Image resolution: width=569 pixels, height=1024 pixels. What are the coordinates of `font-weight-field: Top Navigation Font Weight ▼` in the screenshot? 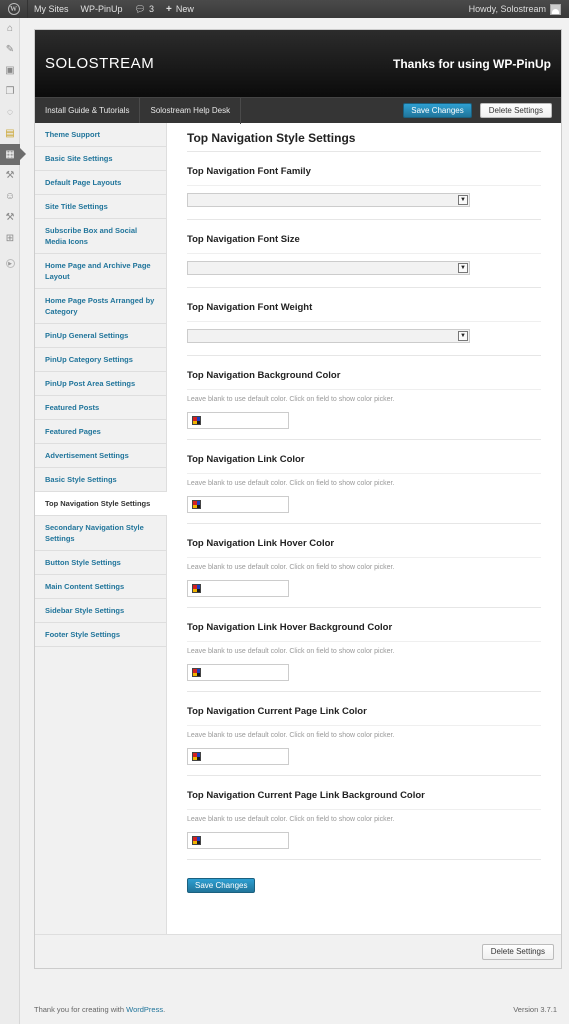 It's located at (364, 322).